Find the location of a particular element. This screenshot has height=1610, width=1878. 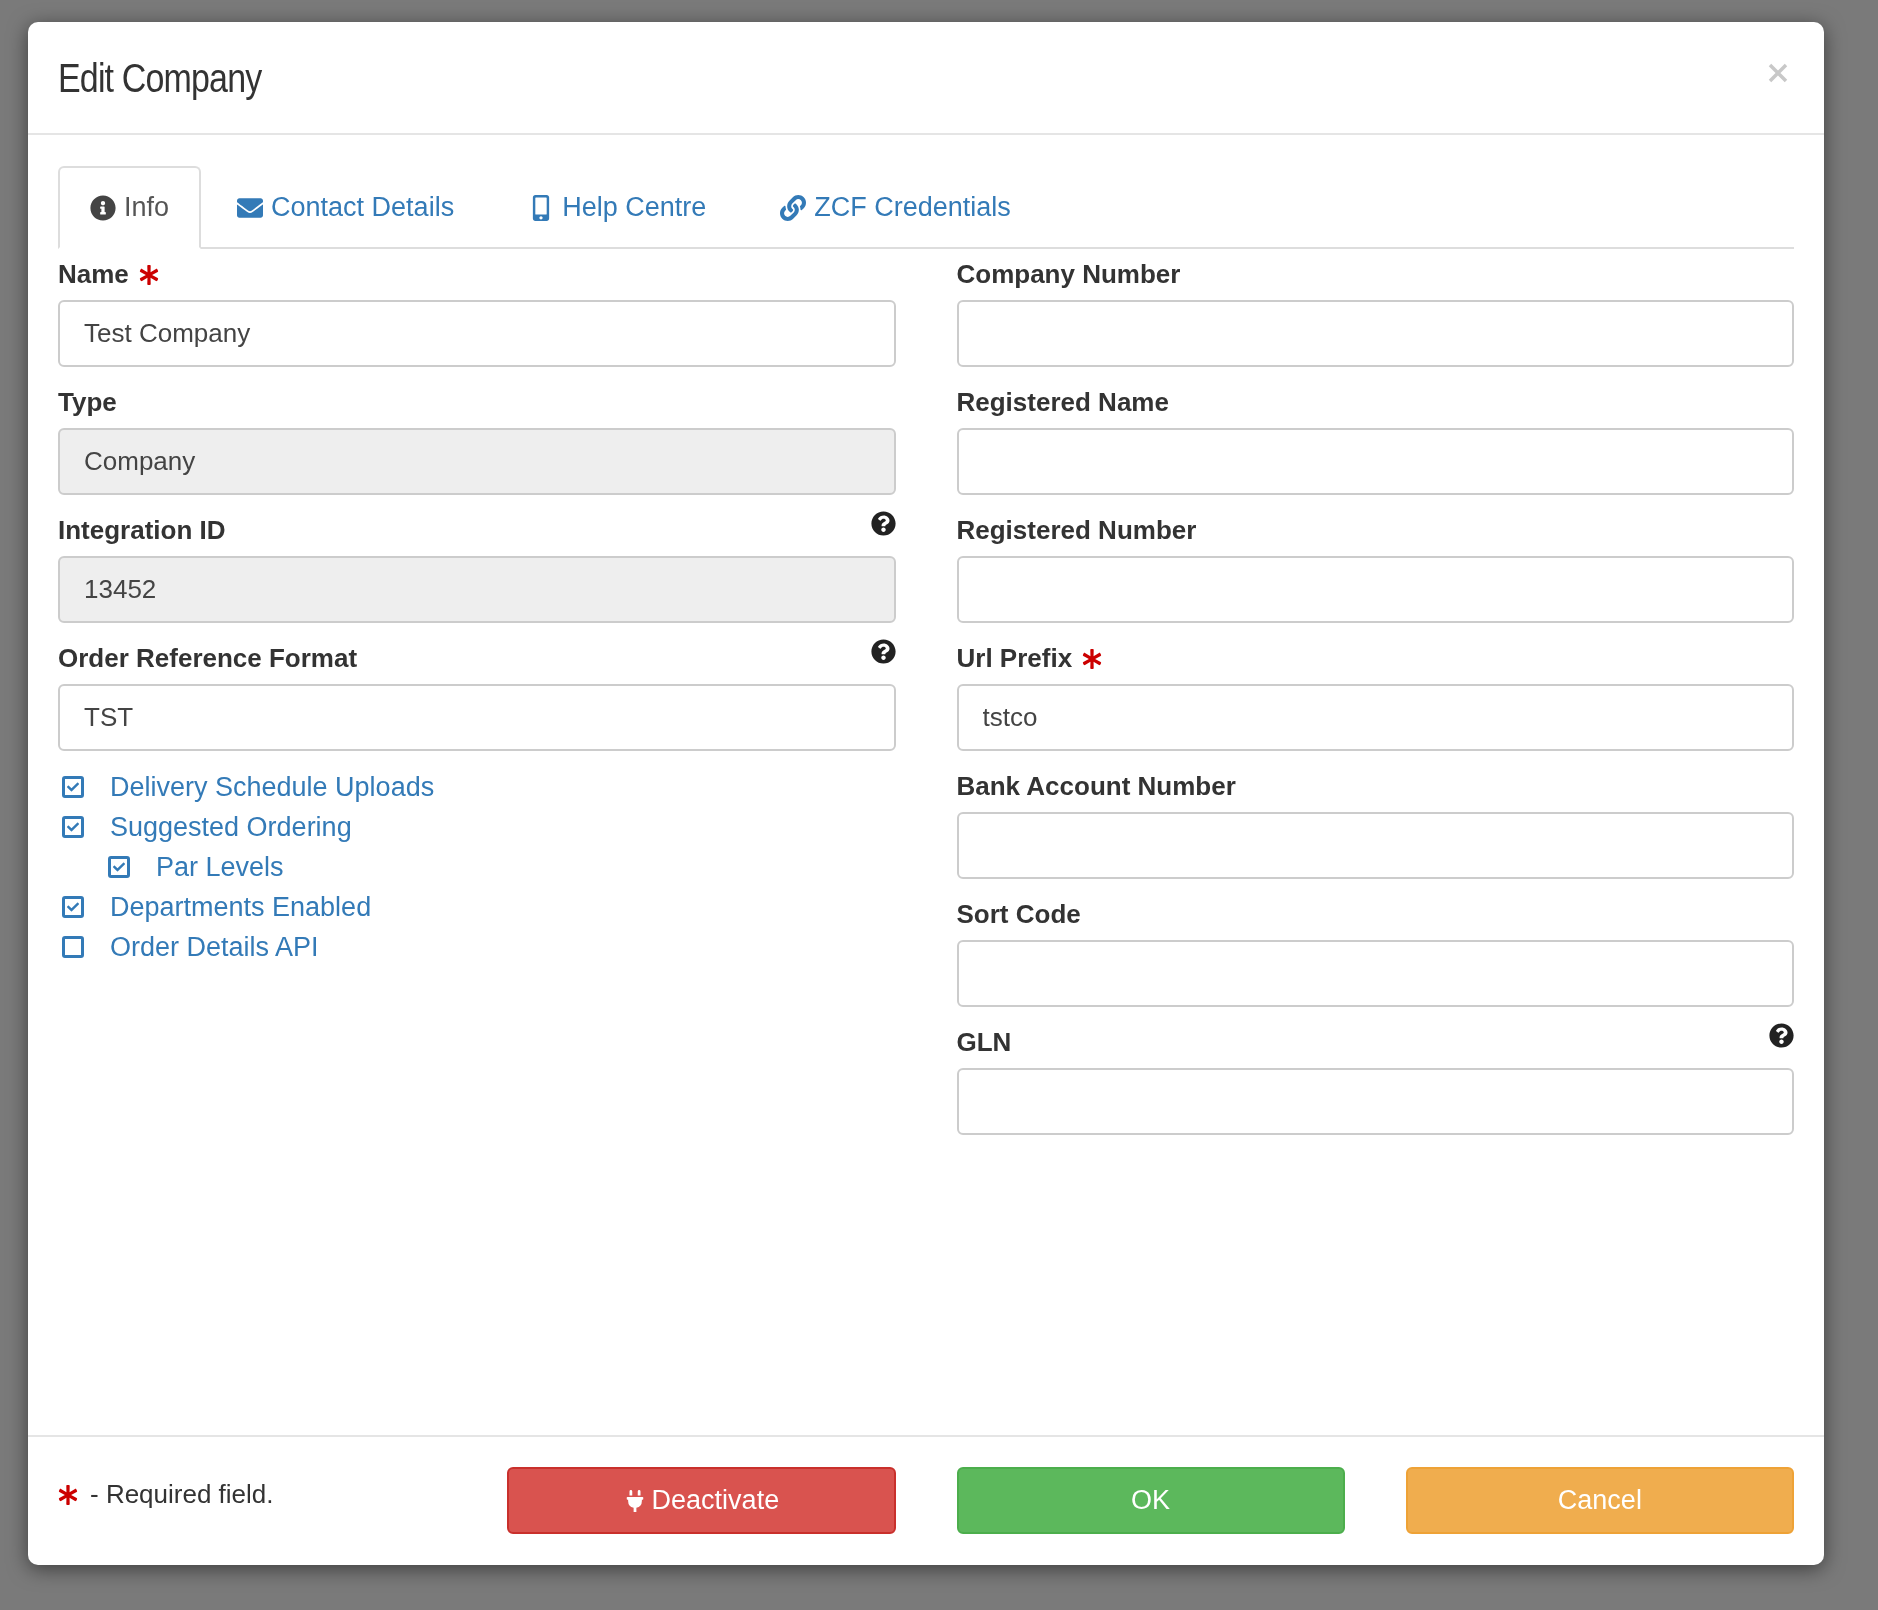

dialog-button: Deactivate is located at coordinates (701, 1500).